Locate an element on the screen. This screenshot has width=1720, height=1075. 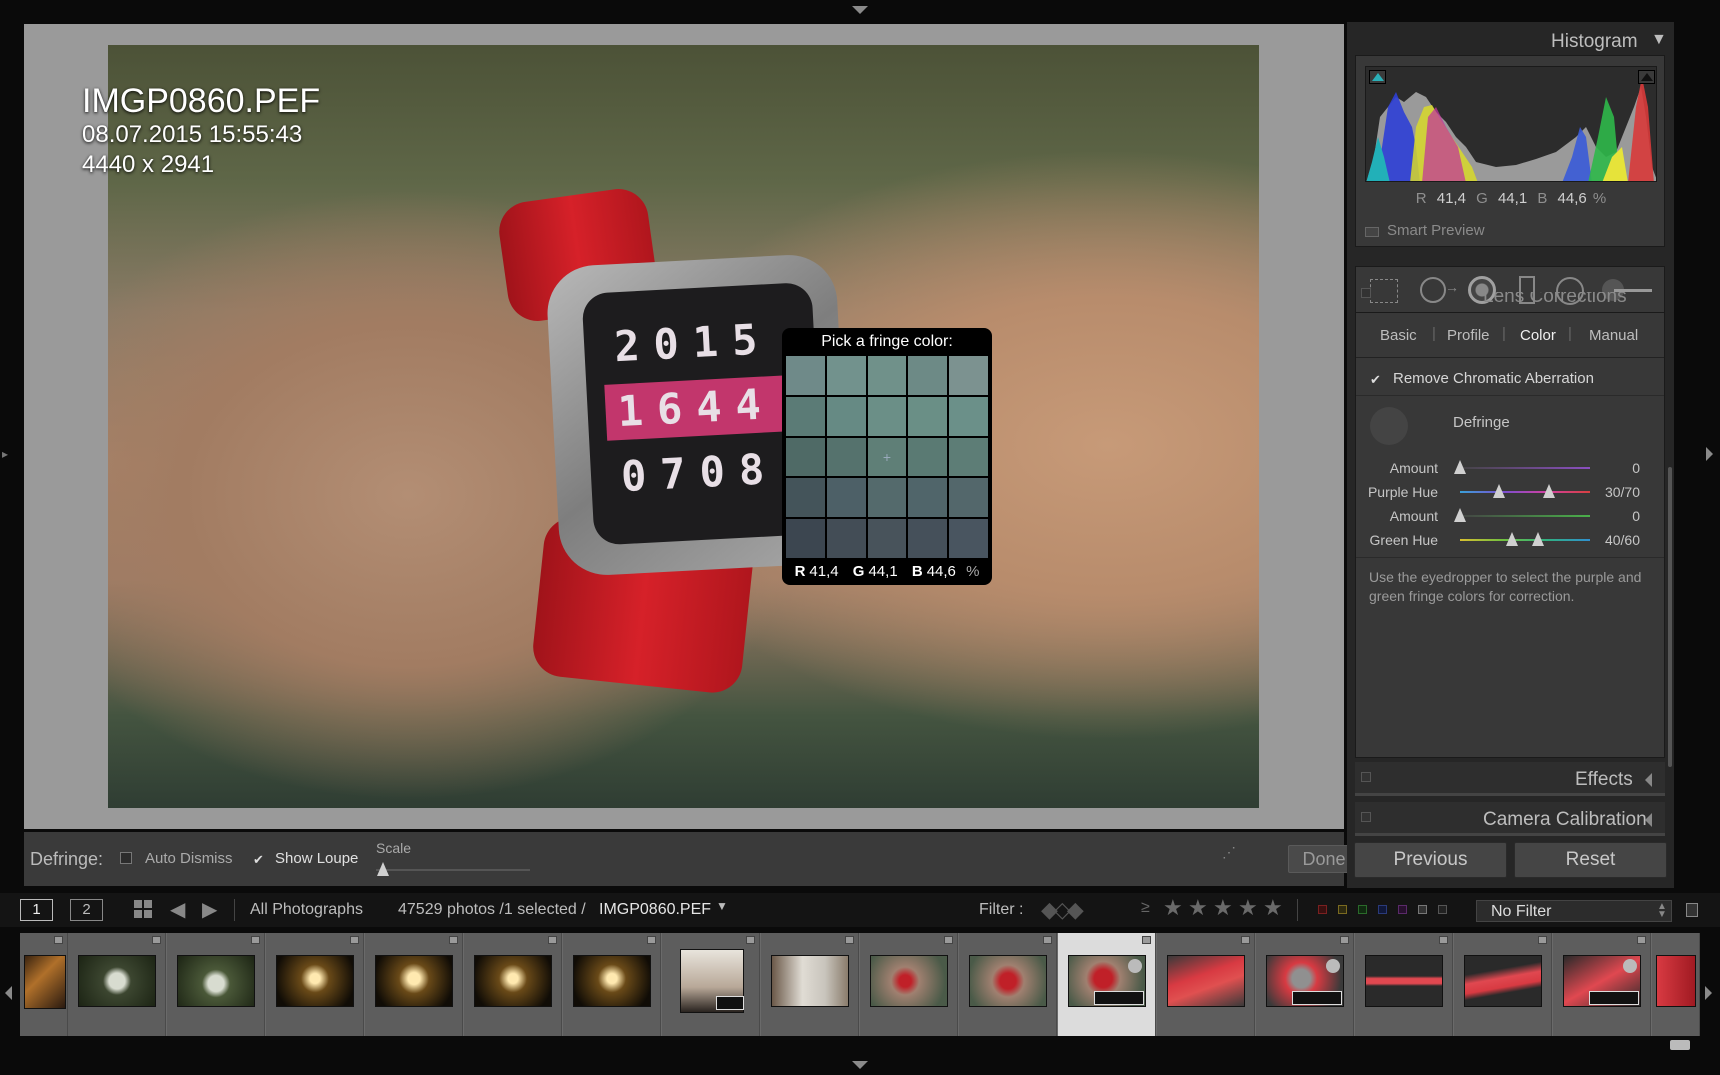
filter-lock-icon is located at coordinates (1692, 910).